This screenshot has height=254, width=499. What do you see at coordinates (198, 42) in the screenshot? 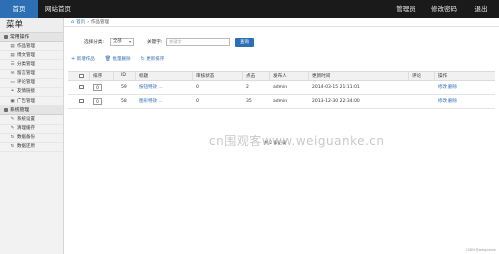
I see `keyword-input: 关键字` at bounding box center [198, 42].